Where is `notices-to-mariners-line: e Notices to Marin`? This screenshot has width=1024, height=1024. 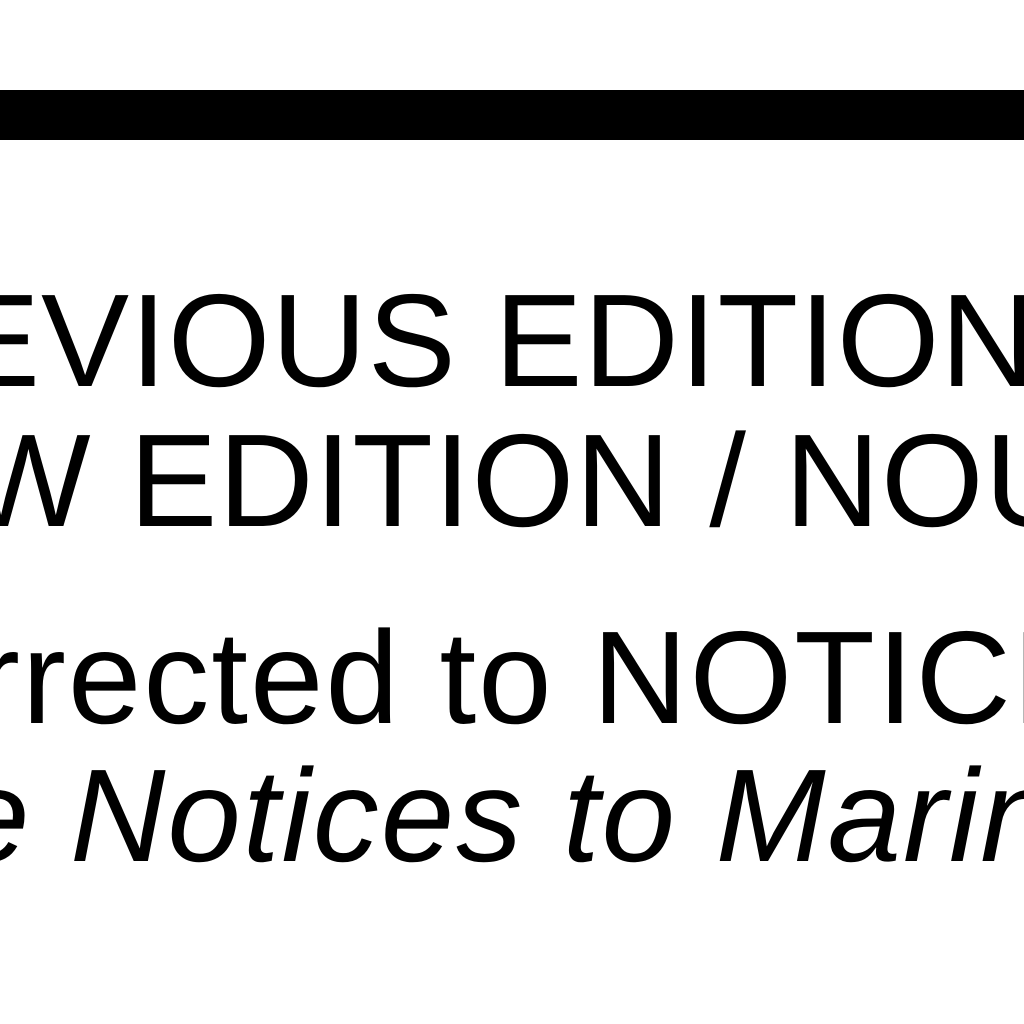
notices-to-mariners-line: e Notices to Marin is located at coordinates (512, 815).